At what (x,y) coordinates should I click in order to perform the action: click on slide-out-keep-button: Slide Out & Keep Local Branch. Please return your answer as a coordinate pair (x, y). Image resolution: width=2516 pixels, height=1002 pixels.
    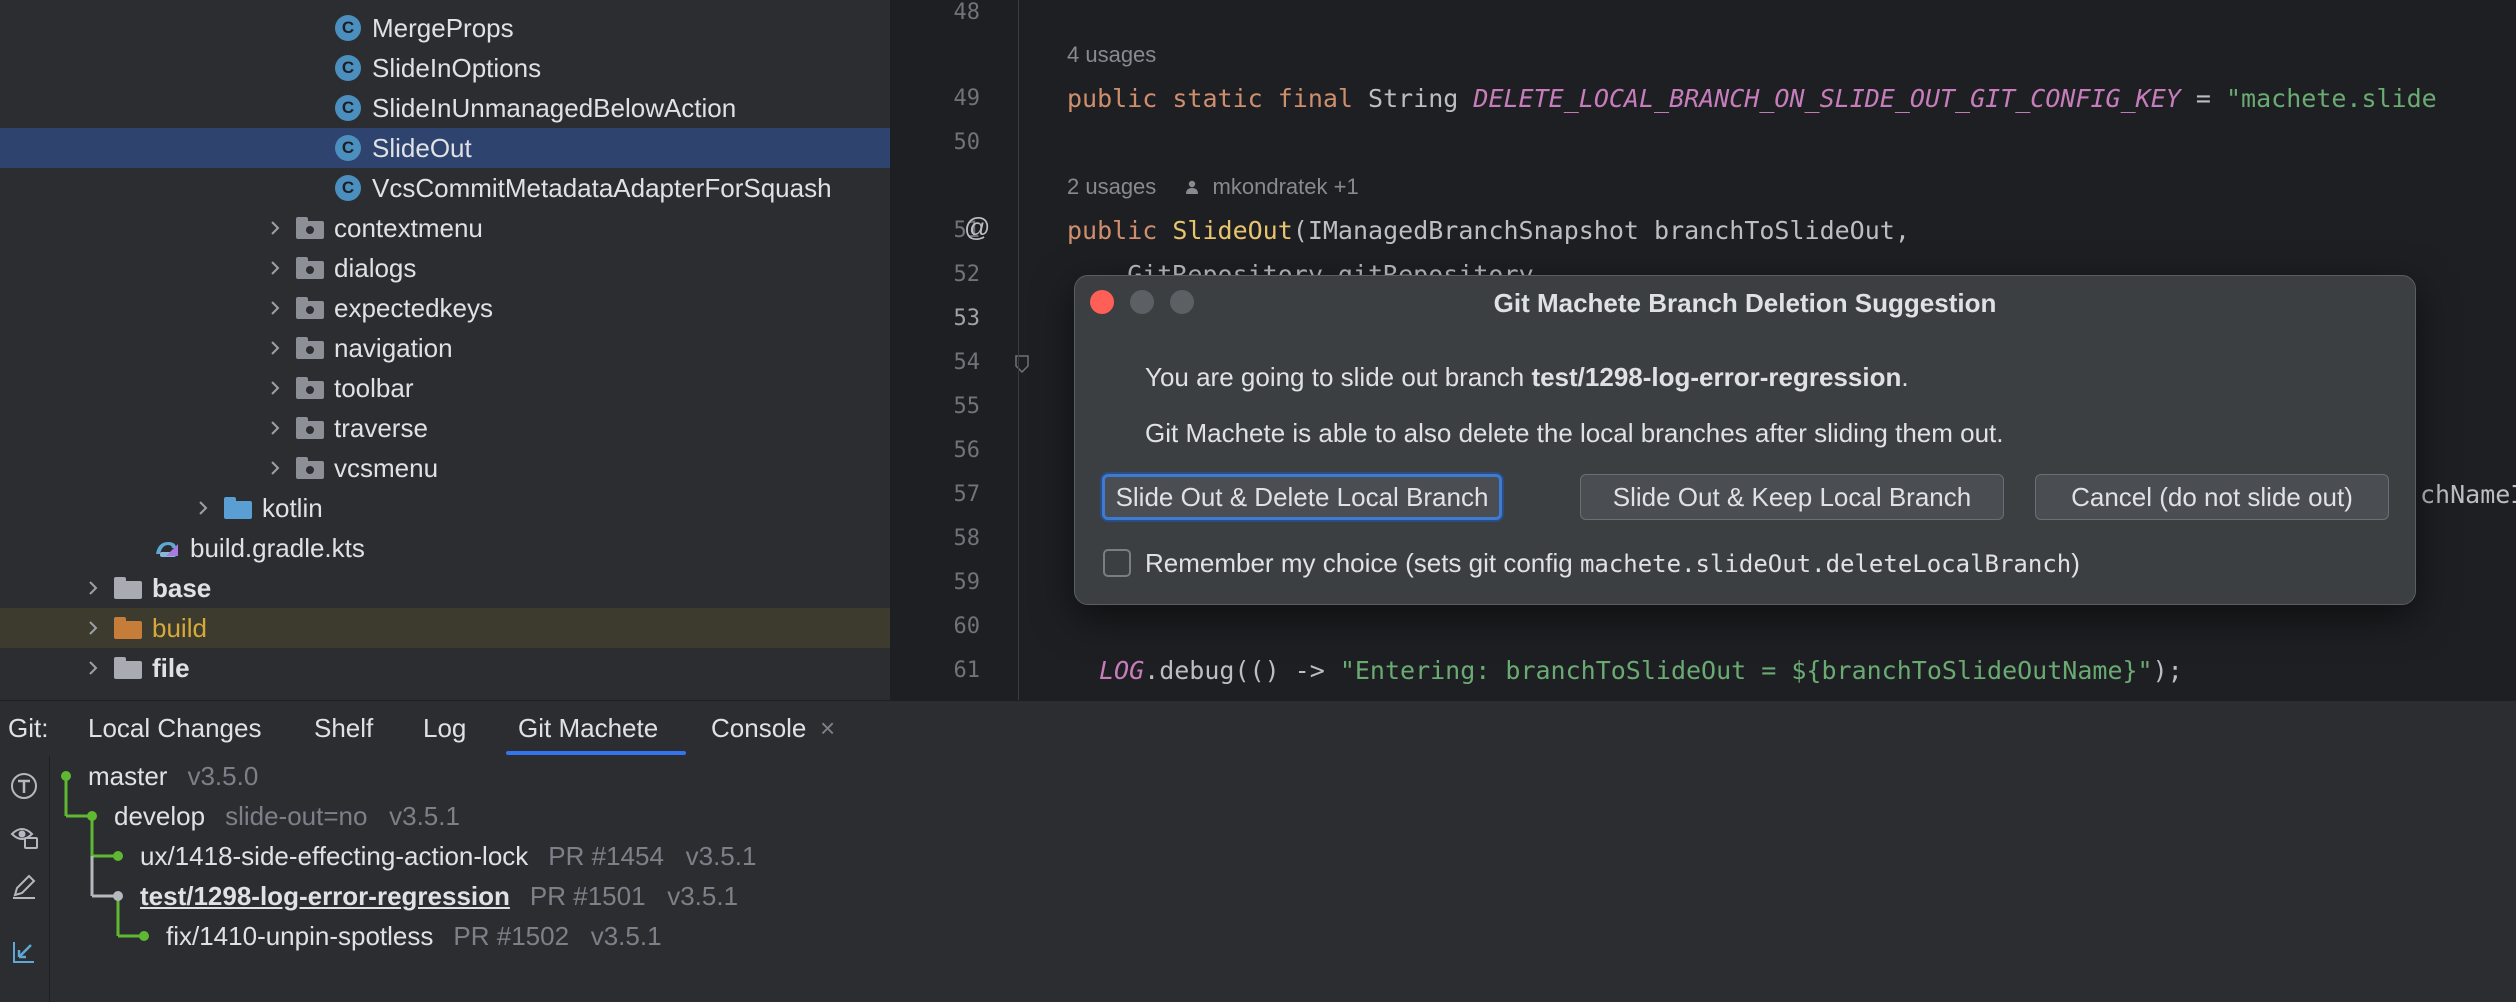
    Looking at the image, I should click on (1792, 497).